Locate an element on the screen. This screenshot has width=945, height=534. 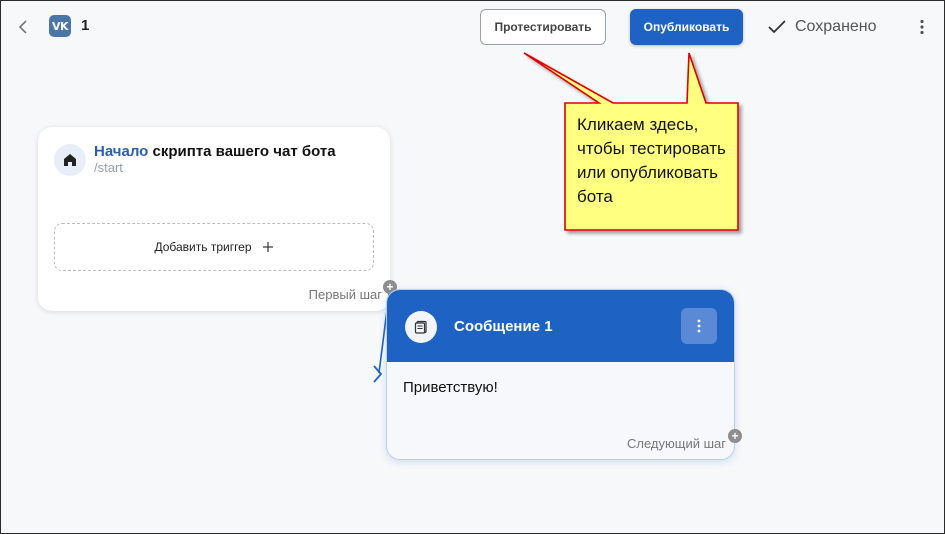
message-icon-wrap is located at coordinates (421, 327).